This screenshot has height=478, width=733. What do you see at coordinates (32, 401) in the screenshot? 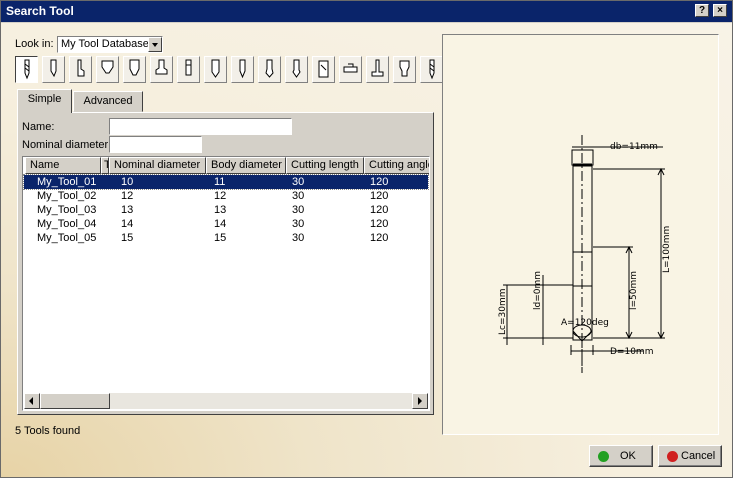
I see `scroll-left-icon` at bounding box center [32, 401].